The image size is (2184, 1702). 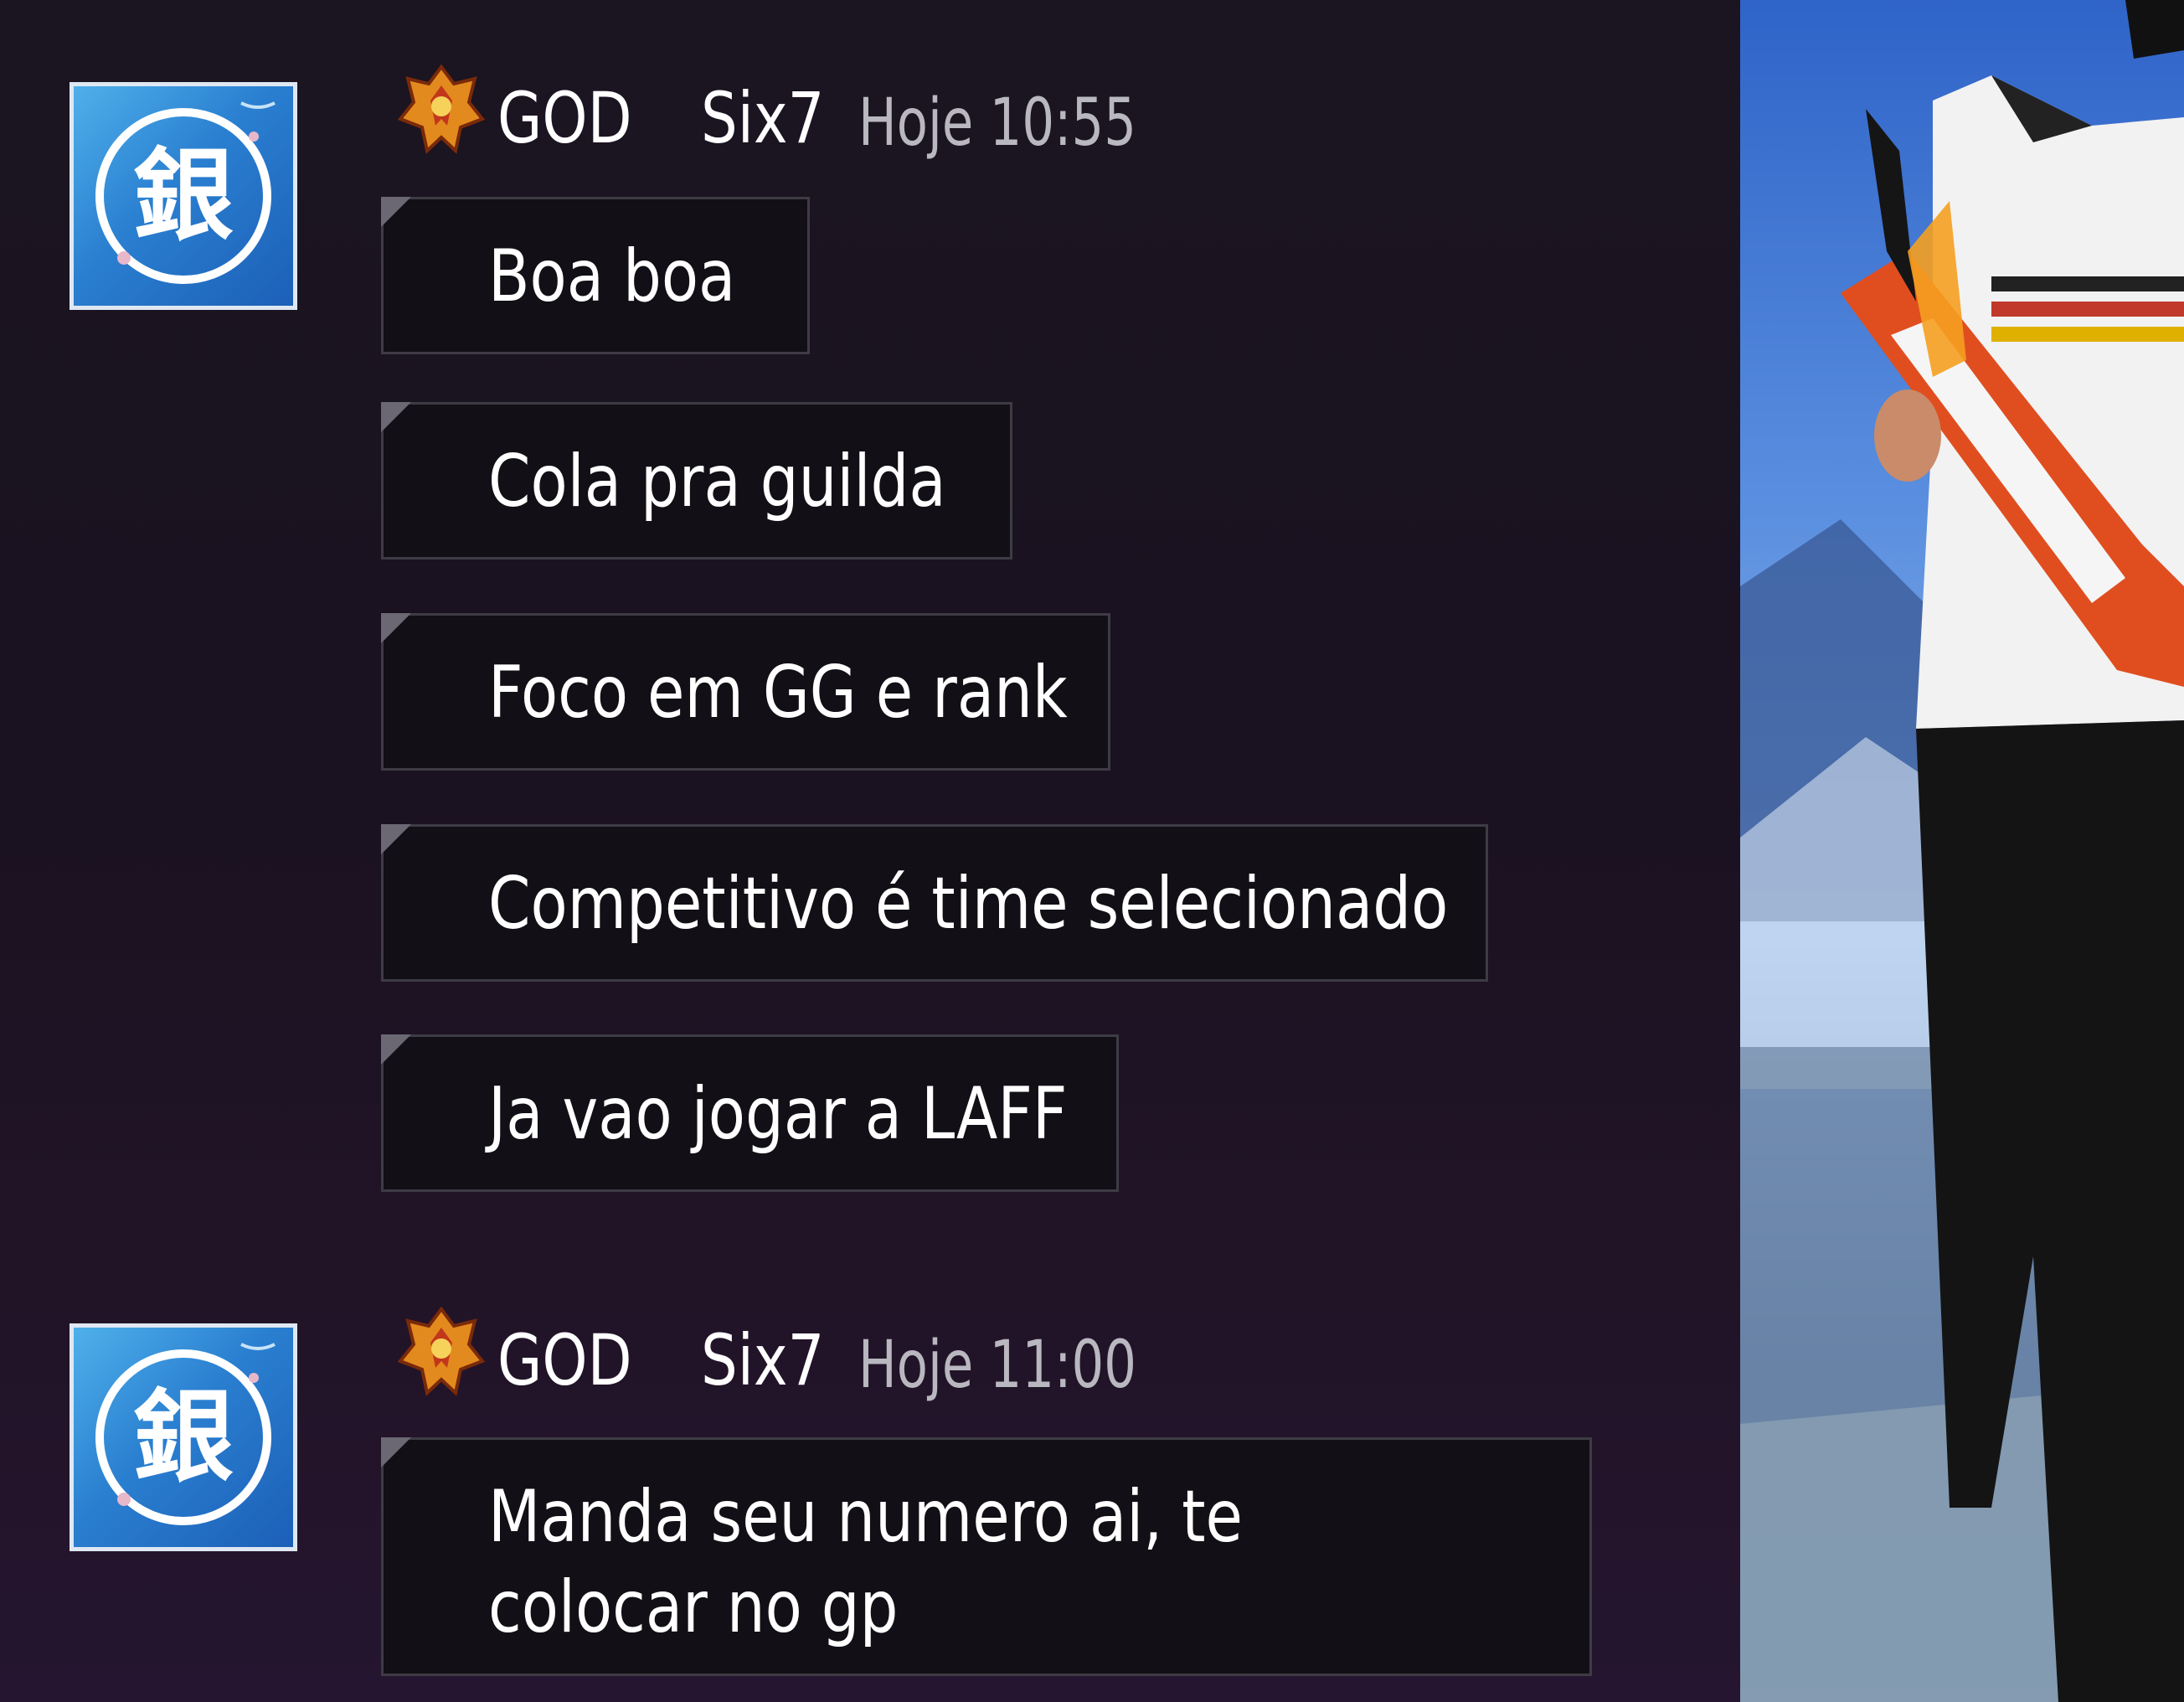 I want to click on message-header: GOD Six7 Hoje 10:55, so click(x=814, y=115).